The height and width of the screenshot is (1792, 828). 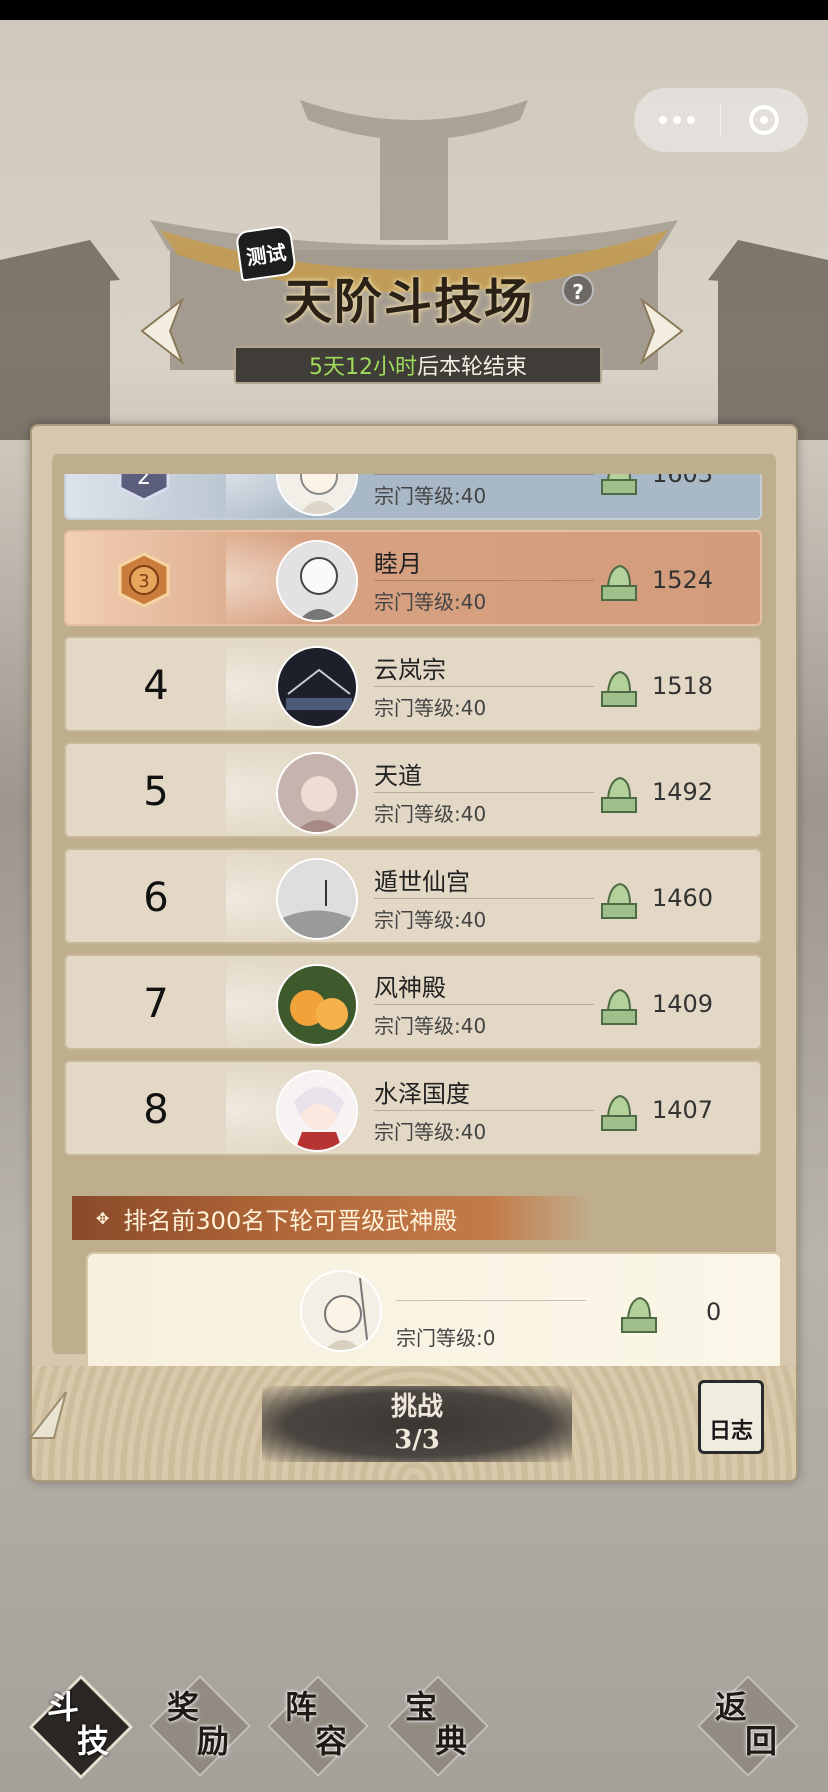 I want to click on my-ranking-row: 宗门等级:0 0, so click(x=434, y=1312).